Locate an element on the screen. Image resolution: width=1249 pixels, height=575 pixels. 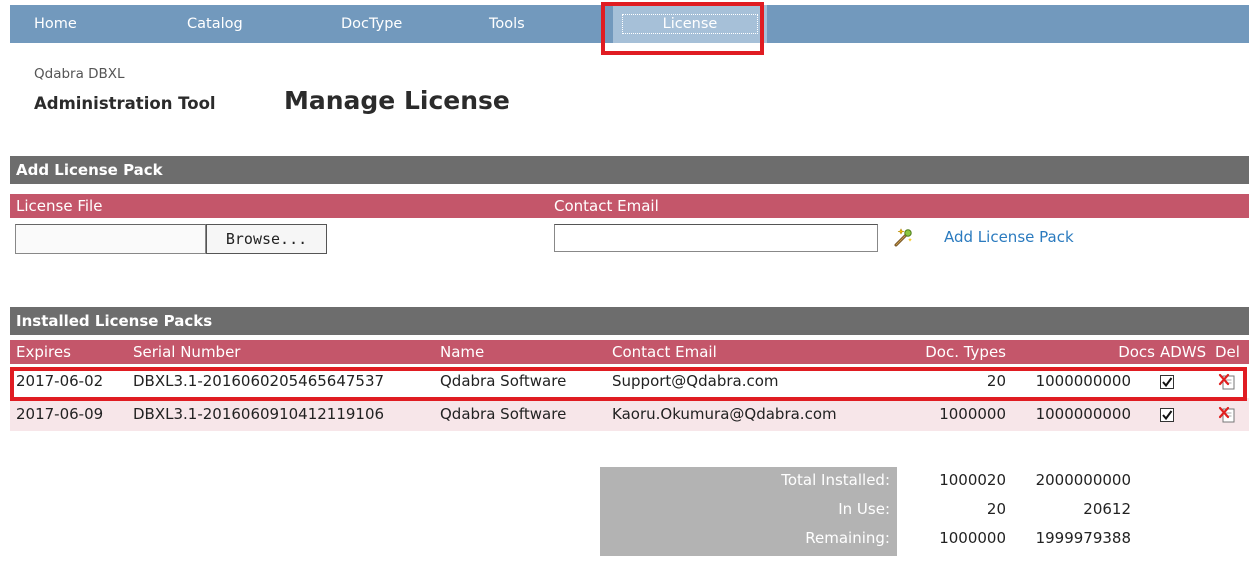
license-file-label: License File is located at coordinates (59, 206).